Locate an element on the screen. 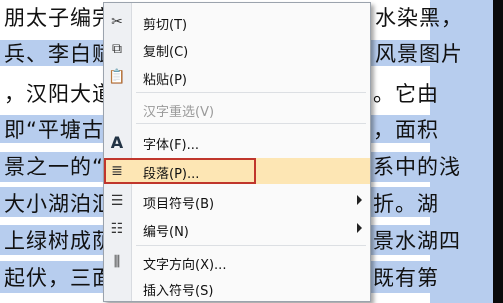 The width and height of the screenshot is (503, 303). numbering-icon: ☷ is located at coordinates (117, 229).